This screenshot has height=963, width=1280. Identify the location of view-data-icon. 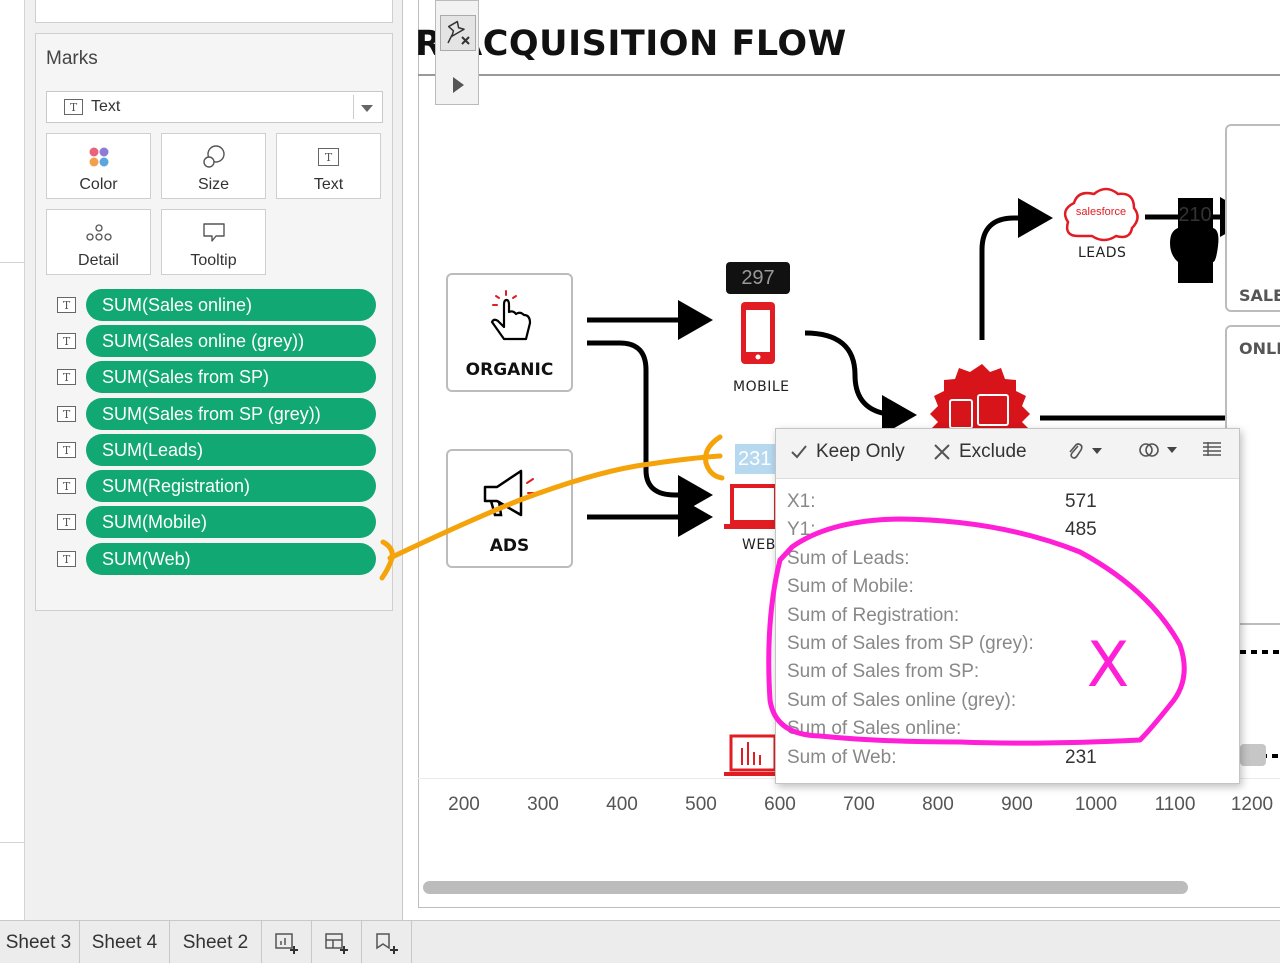
(1212, 449).